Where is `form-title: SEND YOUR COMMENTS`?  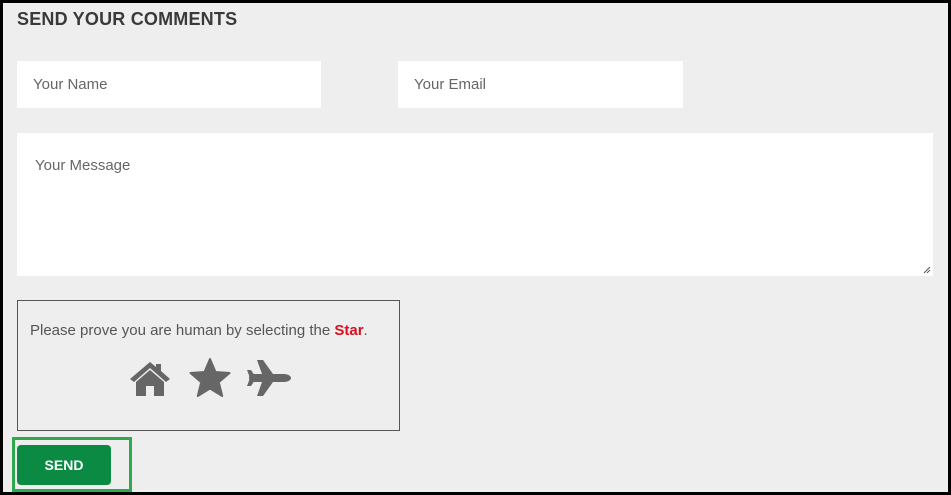 form-title: SEND YOUR COMMENTS is located at coordinates (127, 19).